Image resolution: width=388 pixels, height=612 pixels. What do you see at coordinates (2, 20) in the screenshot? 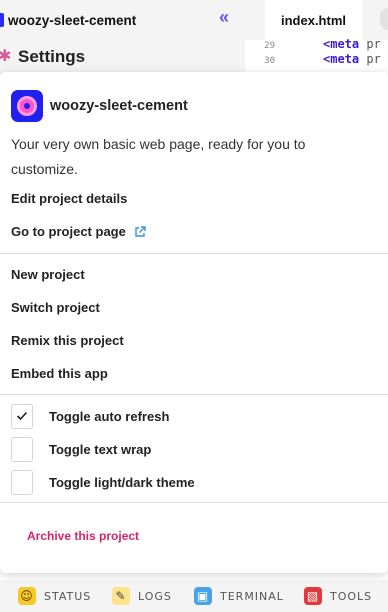
I see `project-avatar-icon` at bounding box center [2, 20].